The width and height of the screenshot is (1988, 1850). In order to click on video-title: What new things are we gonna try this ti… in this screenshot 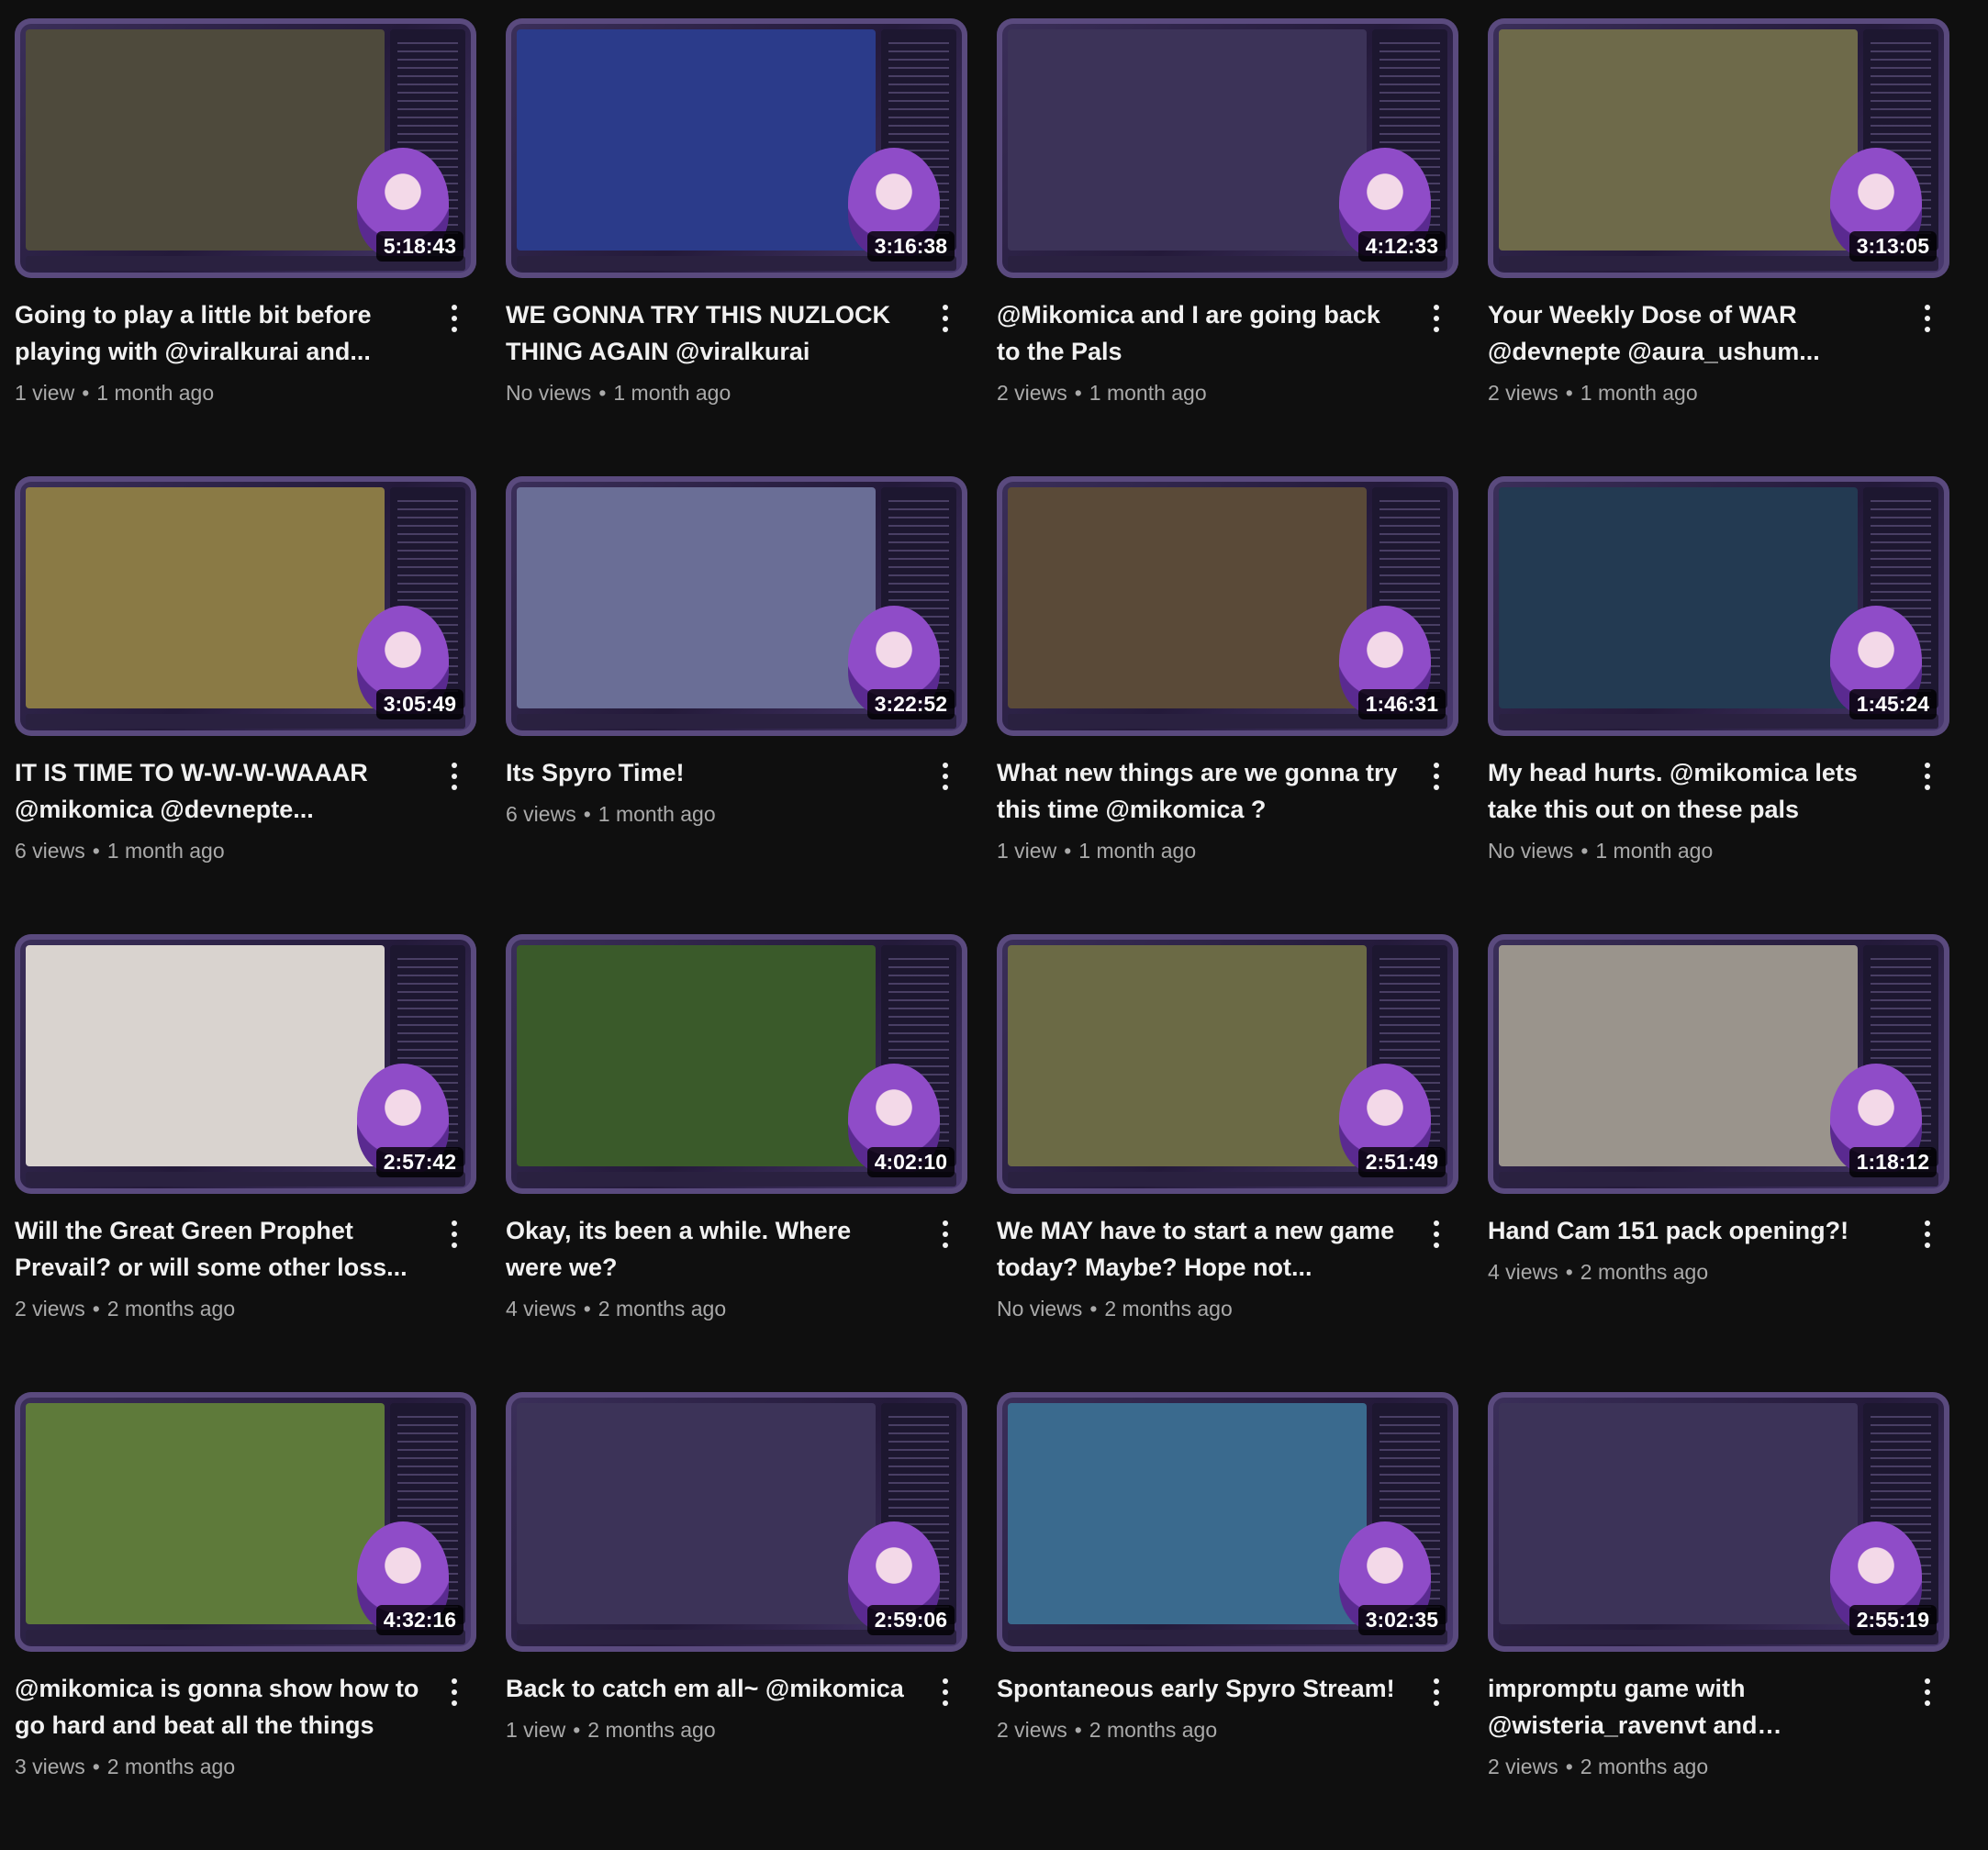, I will do `click(1200, 791)`.